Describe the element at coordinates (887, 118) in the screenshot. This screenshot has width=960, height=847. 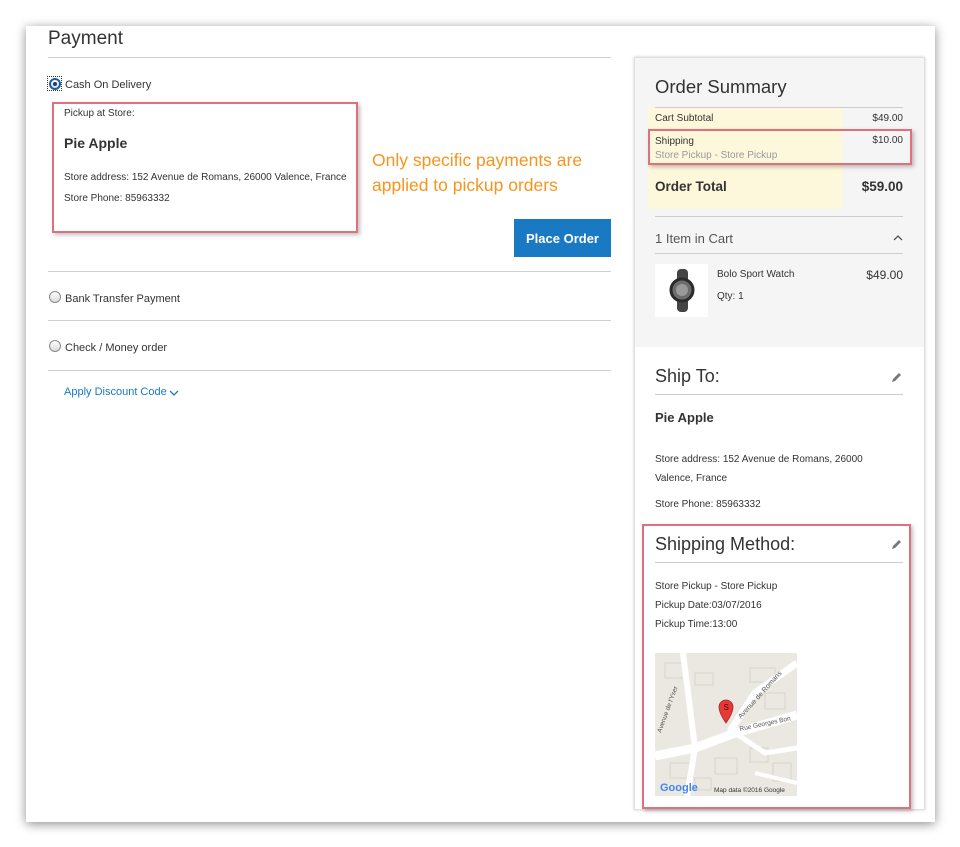
I see `cart-subtotal-value: $49.00` at that location.